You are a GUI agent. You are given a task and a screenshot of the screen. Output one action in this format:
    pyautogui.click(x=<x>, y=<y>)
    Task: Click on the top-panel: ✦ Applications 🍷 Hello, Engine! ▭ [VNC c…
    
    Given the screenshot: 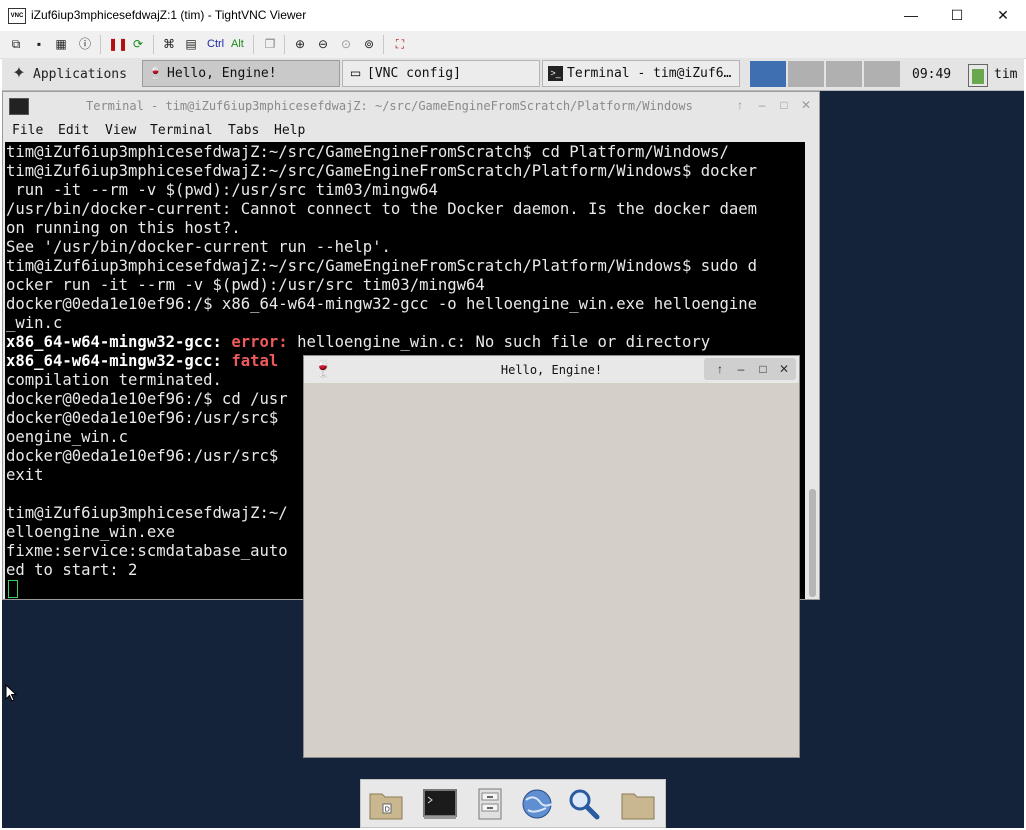 What is the action you would take?
    pyautogui.click(x=513, y=74)
    